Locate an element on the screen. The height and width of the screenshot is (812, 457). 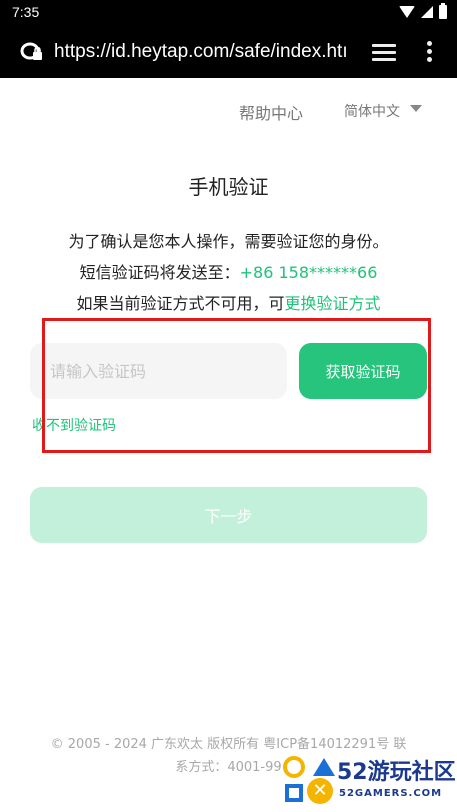
page-title: 手机验证 is located at coordinates (228, 187).